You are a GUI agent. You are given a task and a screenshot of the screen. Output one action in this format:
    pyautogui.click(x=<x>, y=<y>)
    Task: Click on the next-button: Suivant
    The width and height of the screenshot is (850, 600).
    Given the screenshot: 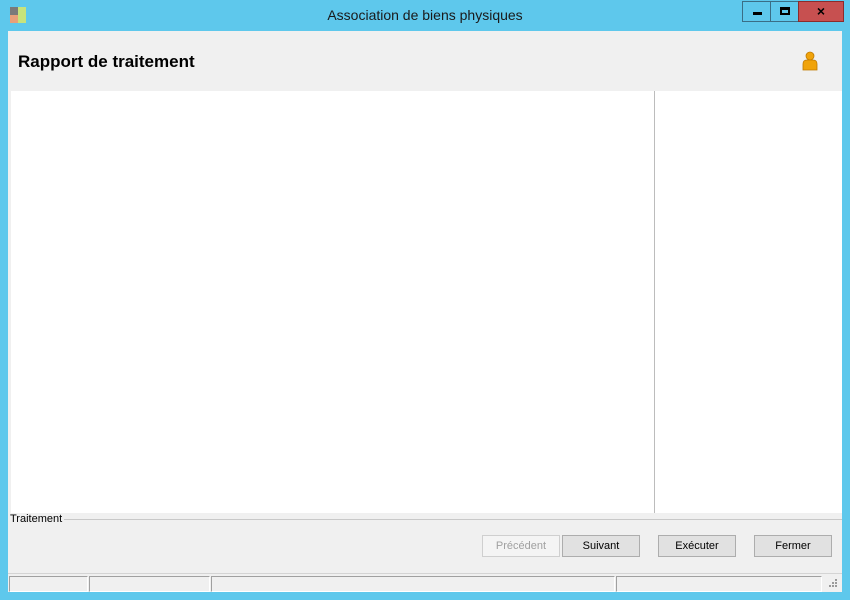 What is the action you would take?
    pyautogui.click(x=601, y=546)
    